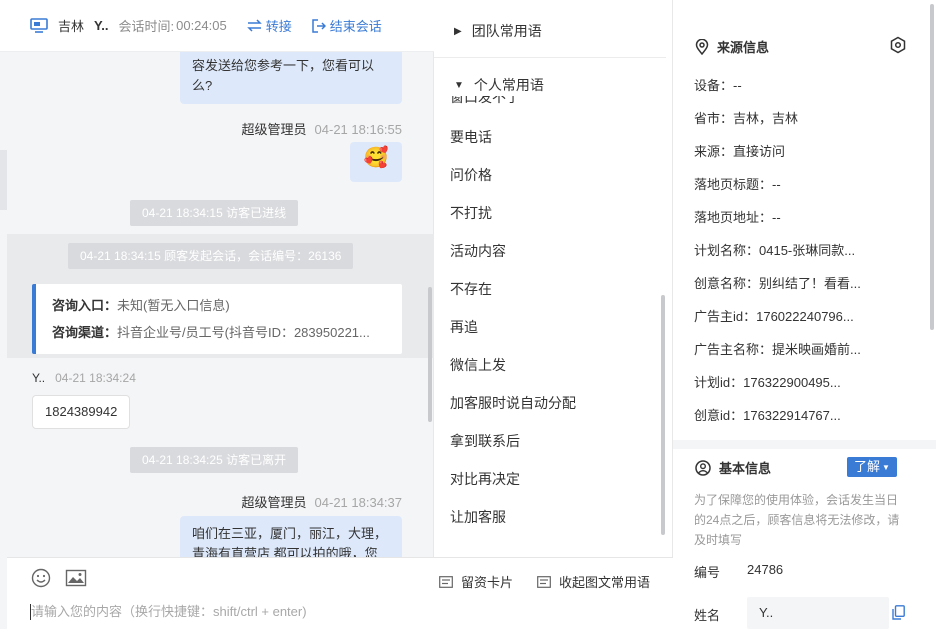 Image resolution: width=936 pixels, height=629 pixels. I want to click on id-value: 24786, so click(765, 569).